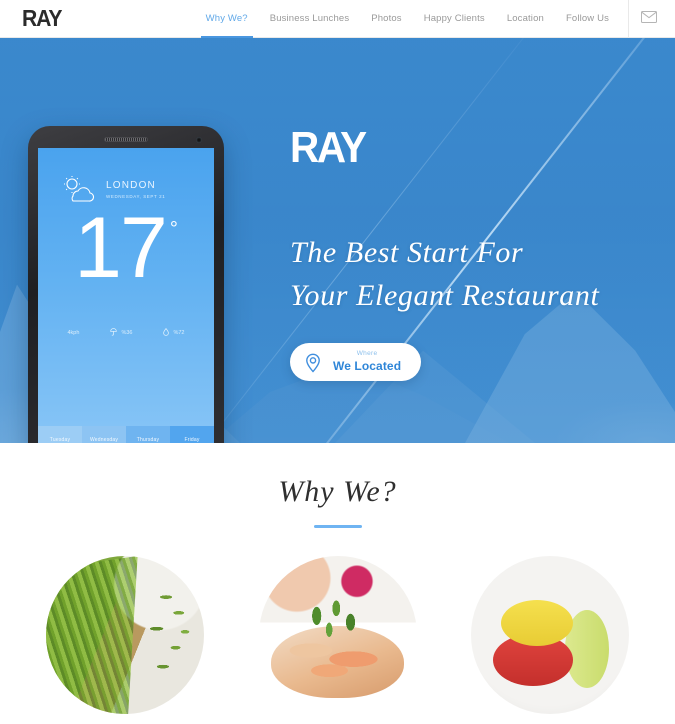  I want to click on weather-stats: 4kph %36 %72, so click(126, 332).